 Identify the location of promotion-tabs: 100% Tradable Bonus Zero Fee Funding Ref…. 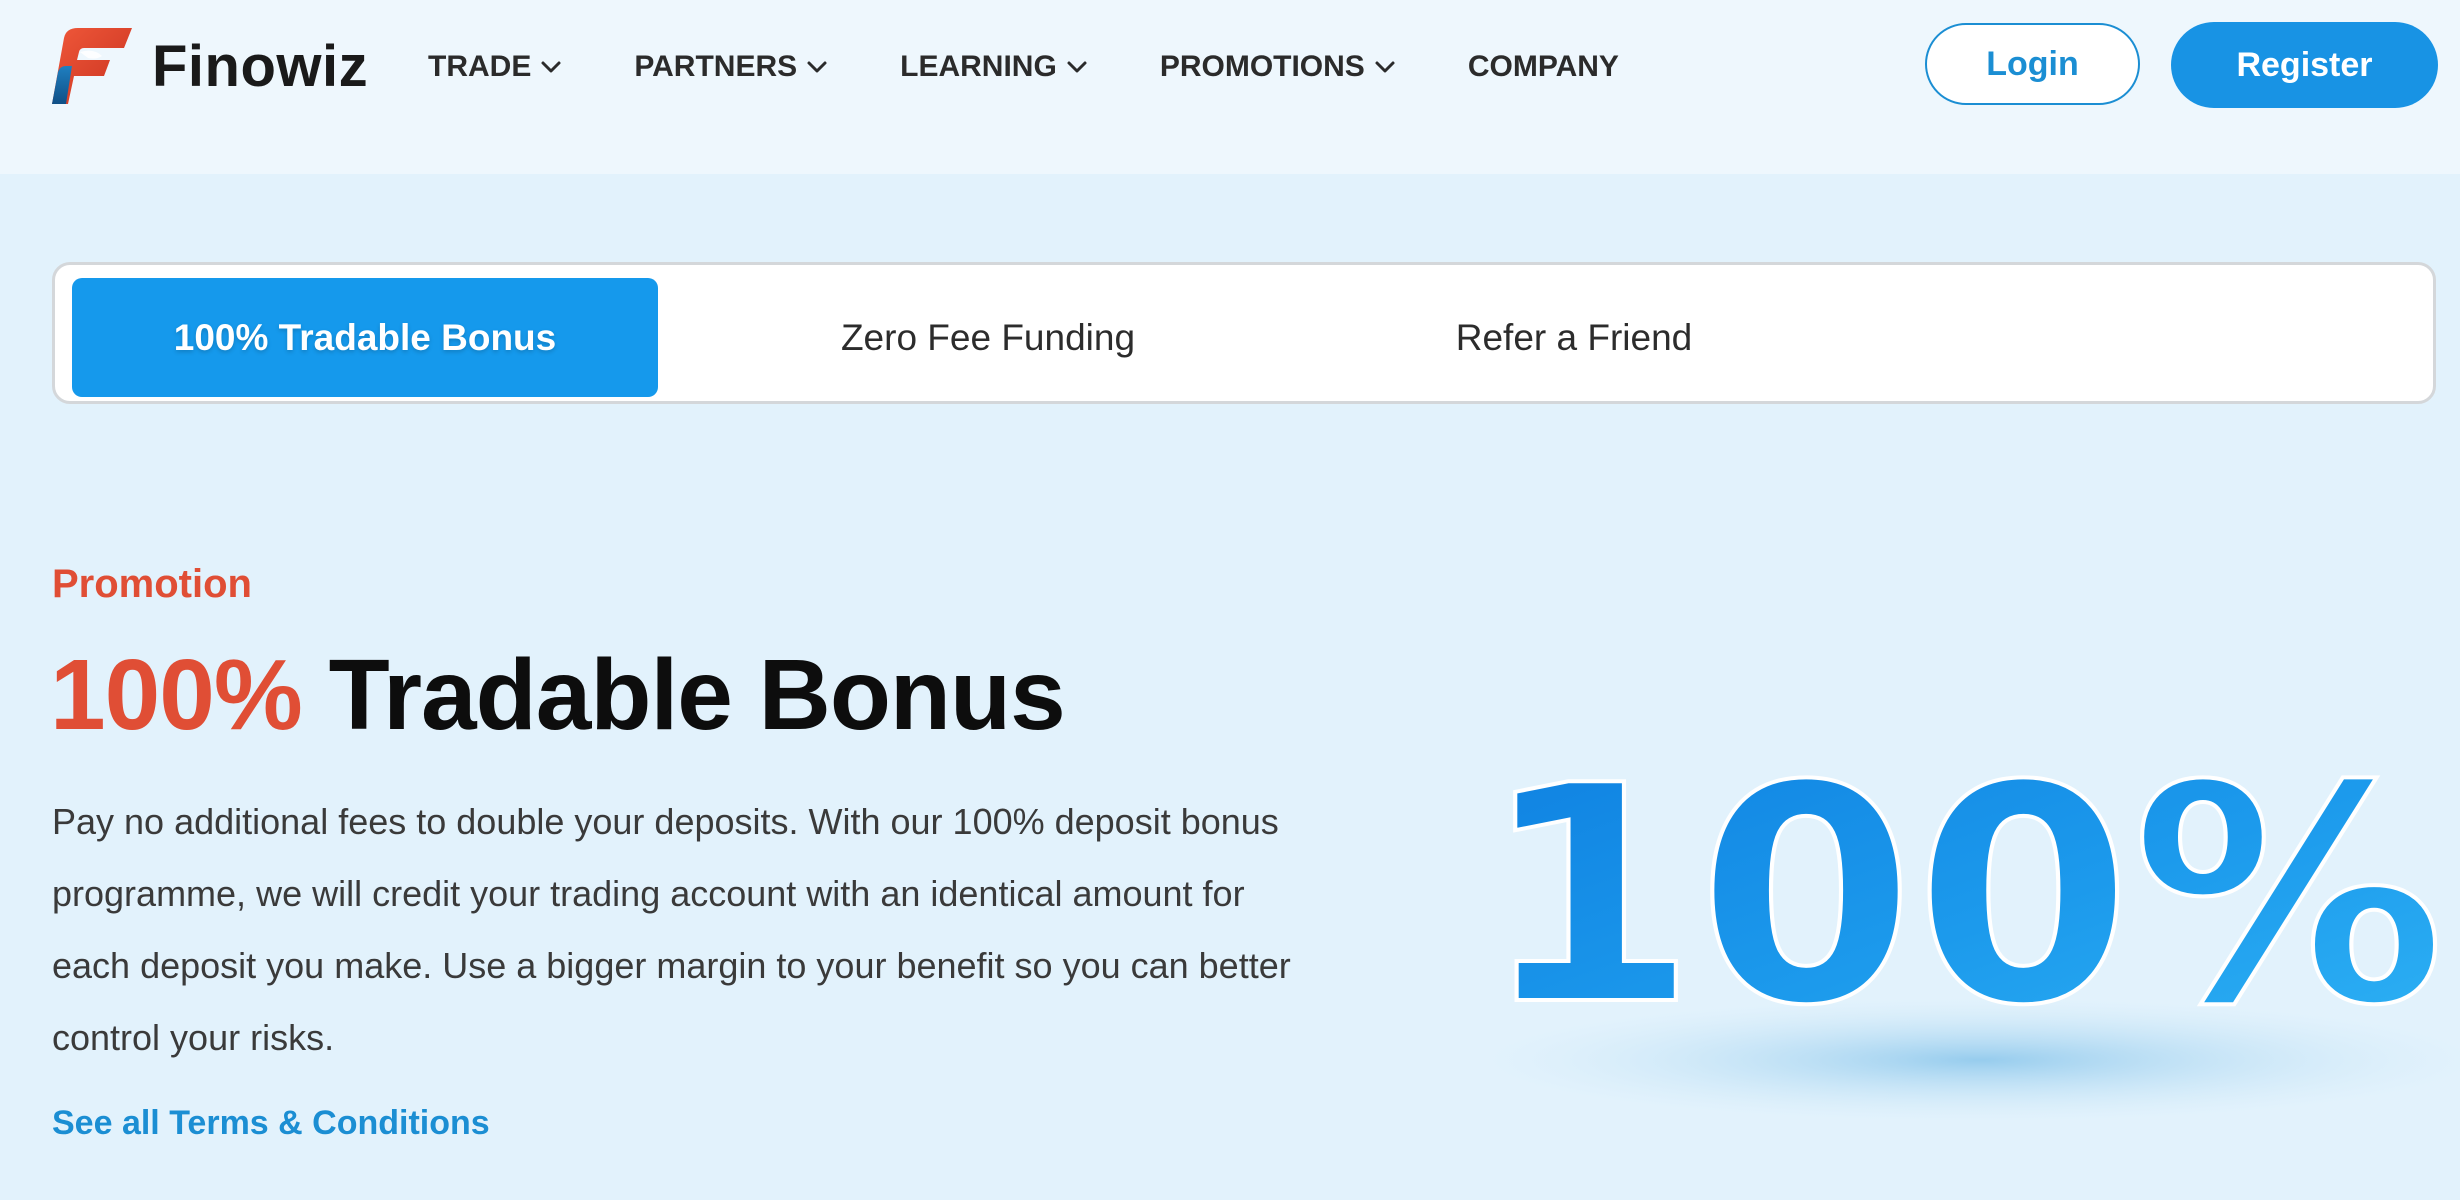
(1244, 333).